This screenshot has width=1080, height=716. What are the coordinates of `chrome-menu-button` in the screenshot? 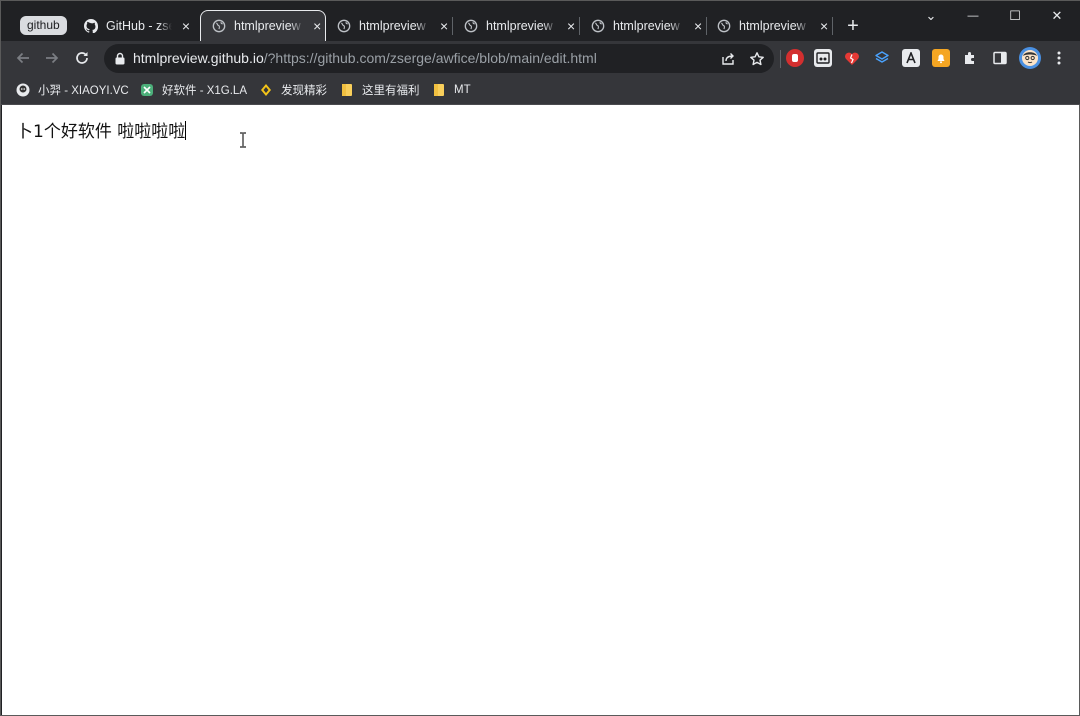 It's located at (1059, 58).